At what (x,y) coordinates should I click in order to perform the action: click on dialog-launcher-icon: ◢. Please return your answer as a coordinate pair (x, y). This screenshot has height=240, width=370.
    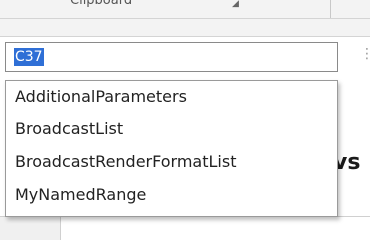
    Looking at the image, I should click on (235, 4).